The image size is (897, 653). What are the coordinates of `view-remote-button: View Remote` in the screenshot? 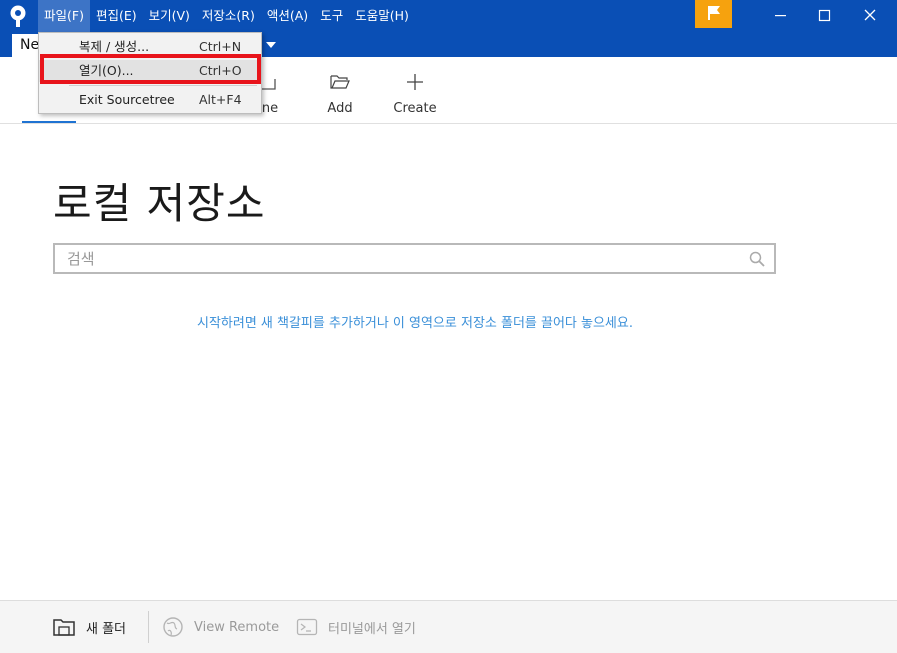 It's located at (220, 627).